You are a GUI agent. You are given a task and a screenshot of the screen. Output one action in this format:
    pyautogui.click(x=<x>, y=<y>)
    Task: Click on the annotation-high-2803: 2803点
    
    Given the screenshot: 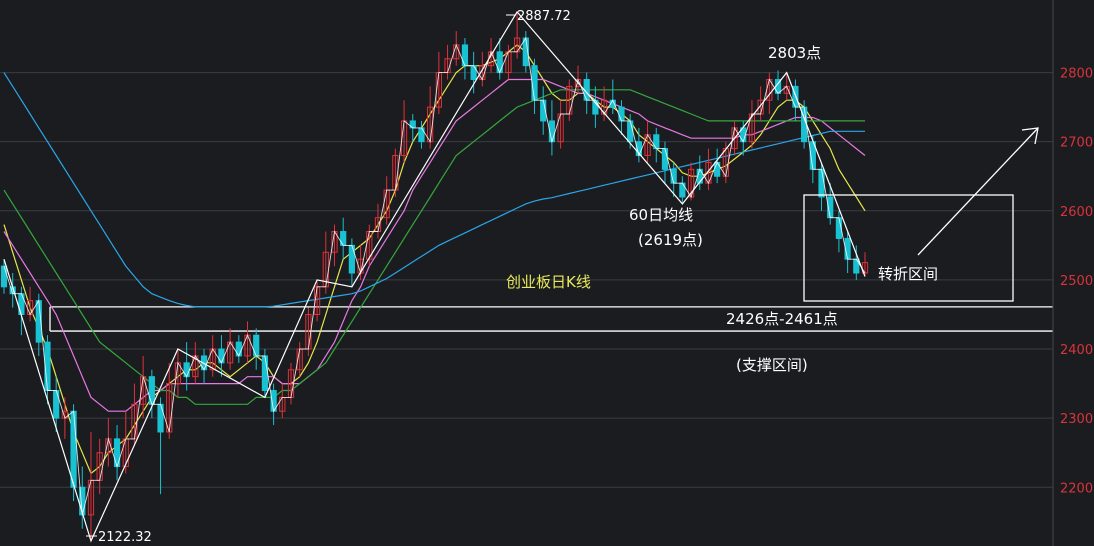 What is the action you would take?
    pyautogui.click(x=794, y=53)
    